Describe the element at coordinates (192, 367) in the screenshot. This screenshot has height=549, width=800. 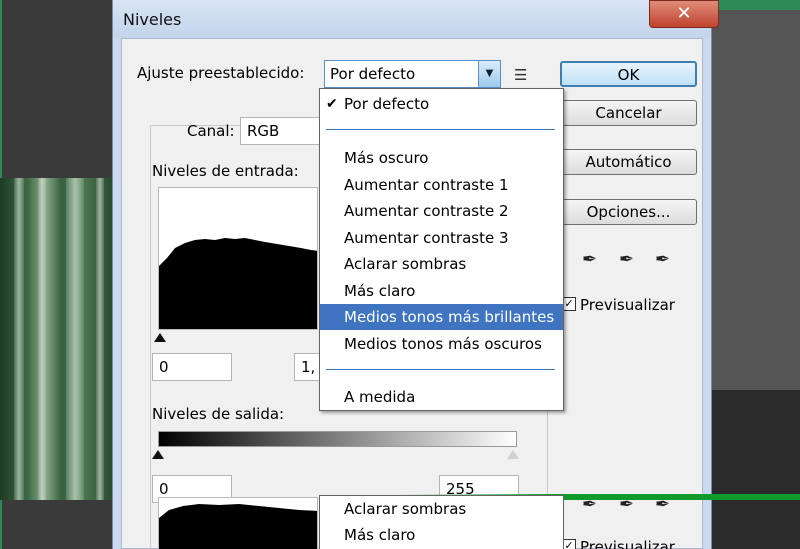
I see `input-black-field: 0` at that location.